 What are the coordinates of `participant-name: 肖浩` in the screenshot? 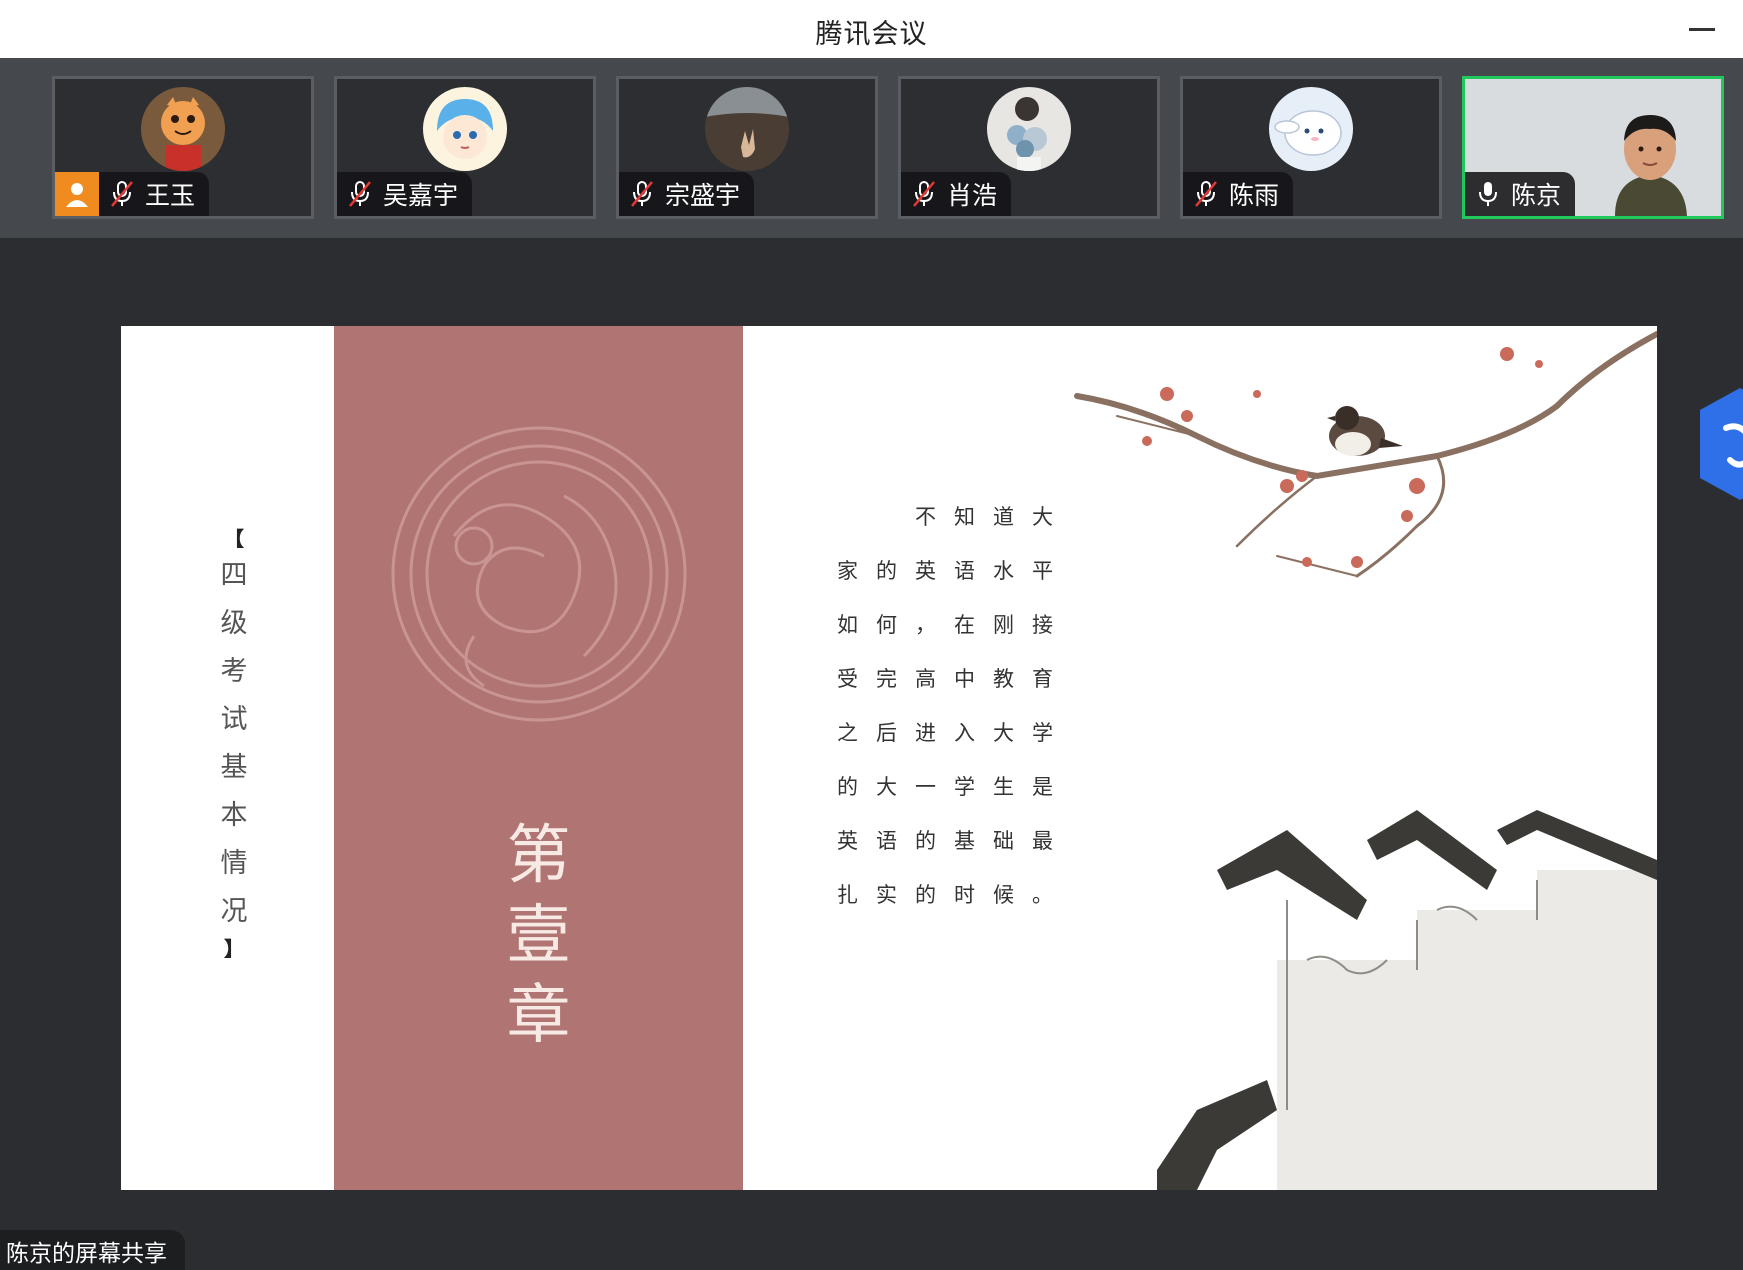 It's located at (972, 195).